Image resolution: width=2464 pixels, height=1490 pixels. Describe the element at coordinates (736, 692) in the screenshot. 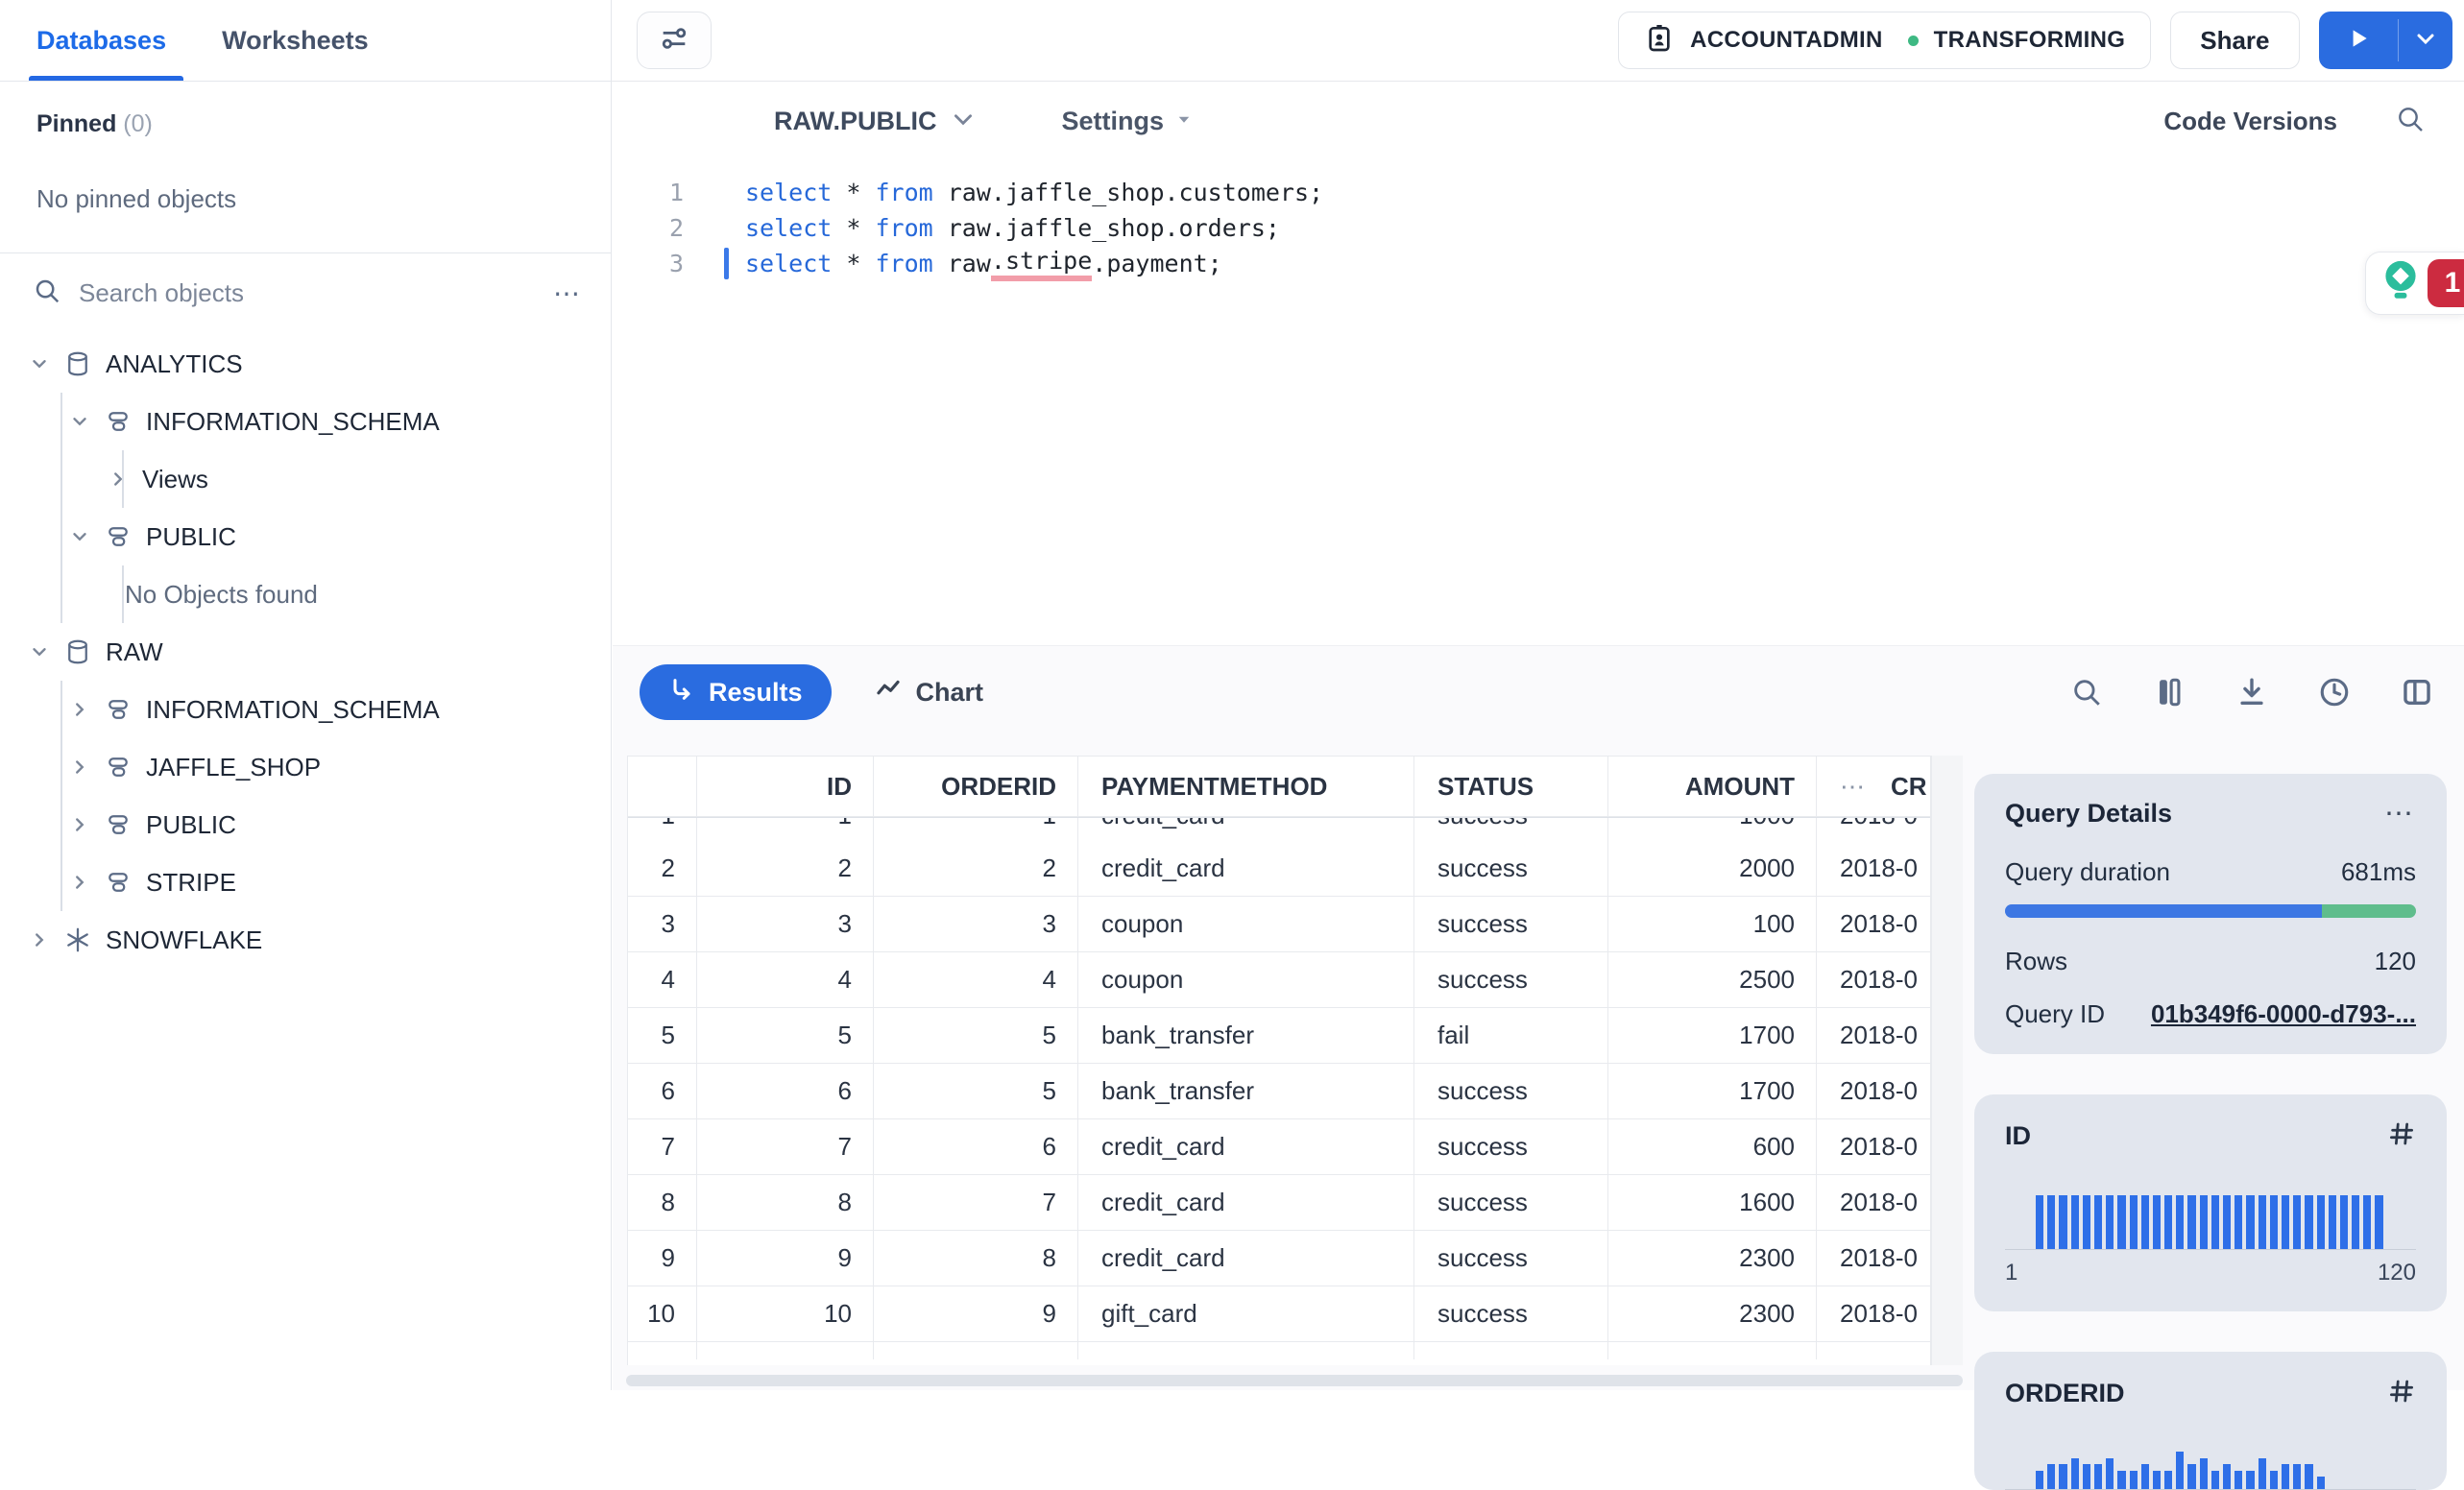

I see `tab-results: Results` at that location.